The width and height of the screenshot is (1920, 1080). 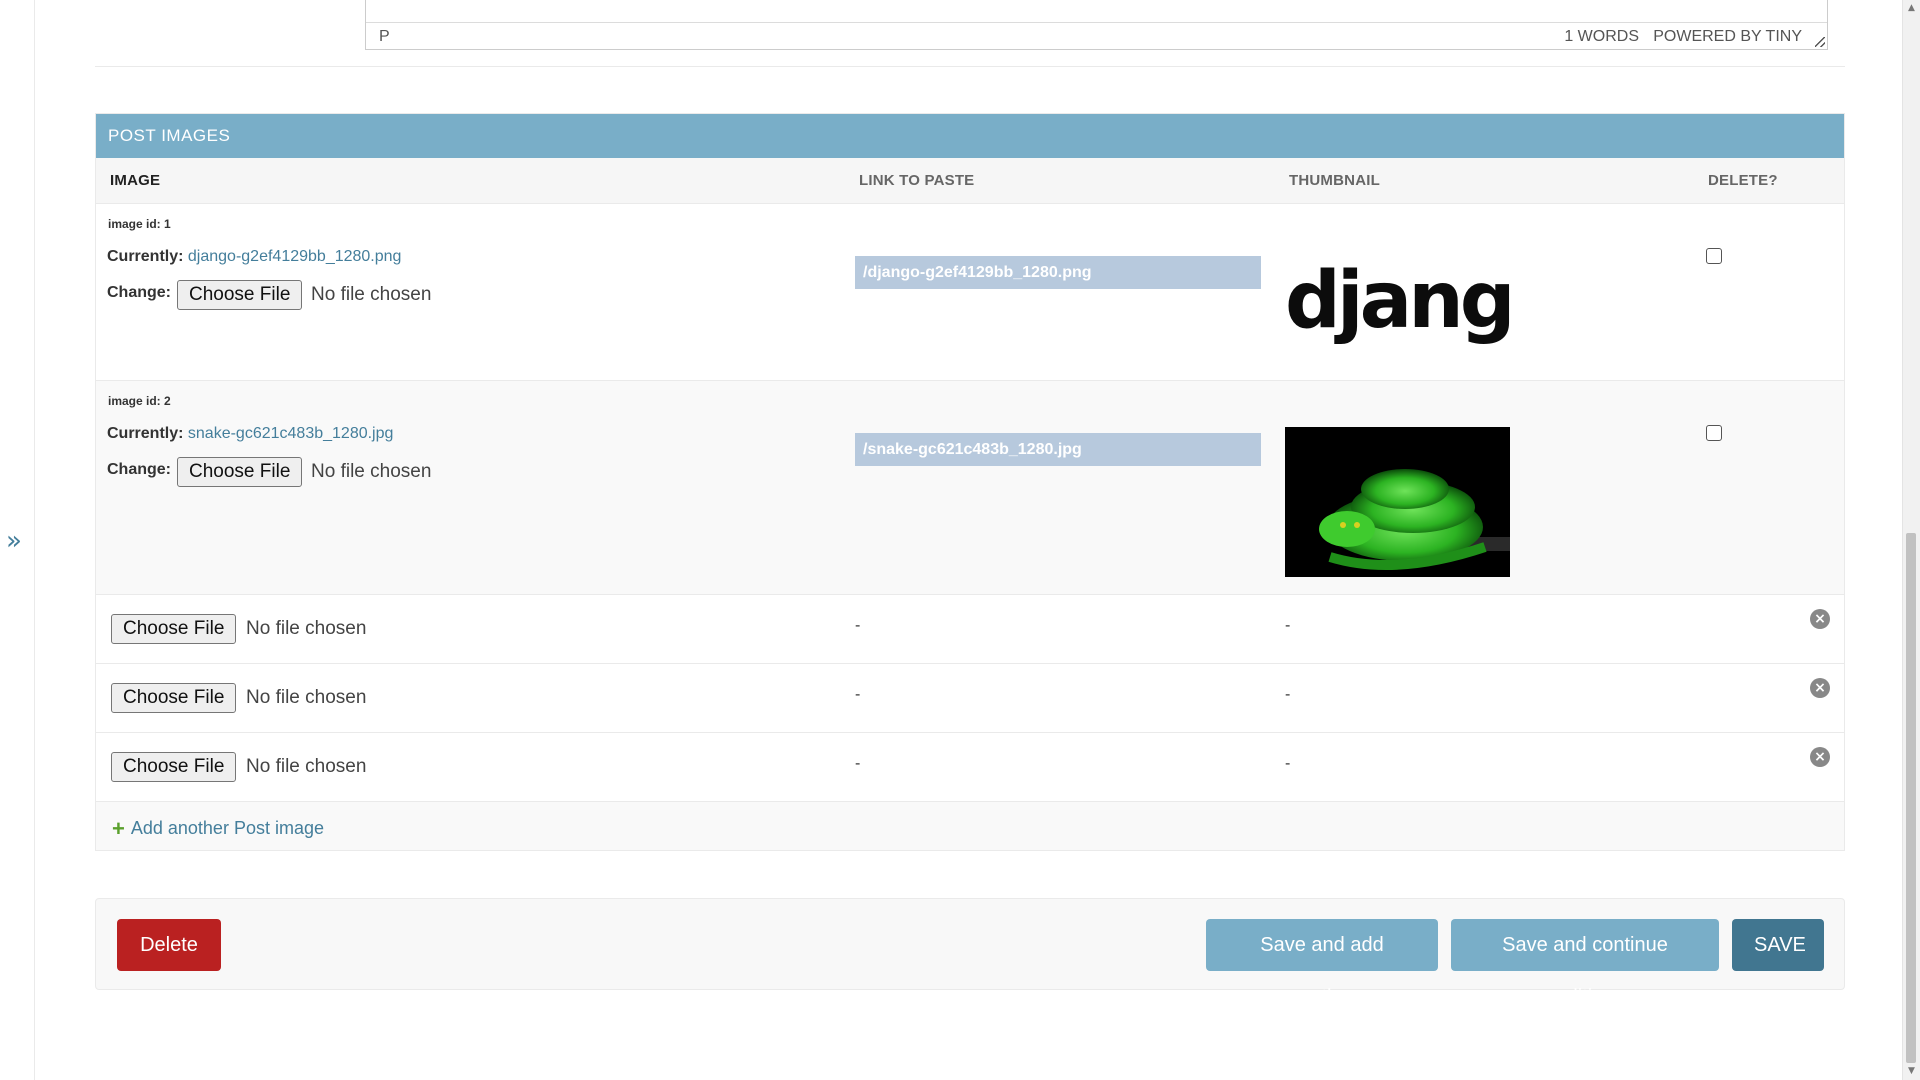 What do you see at coordinates (1911, 8) in the screenshot?
I see `scroll-up-arrow-icon: ▲` at bounding box center [1911, 8].